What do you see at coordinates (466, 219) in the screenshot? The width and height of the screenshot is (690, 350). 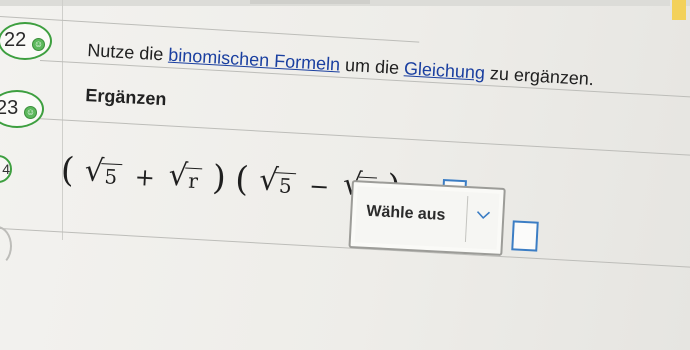 I see `dropdown-divider` at bounding box center [466, 219].